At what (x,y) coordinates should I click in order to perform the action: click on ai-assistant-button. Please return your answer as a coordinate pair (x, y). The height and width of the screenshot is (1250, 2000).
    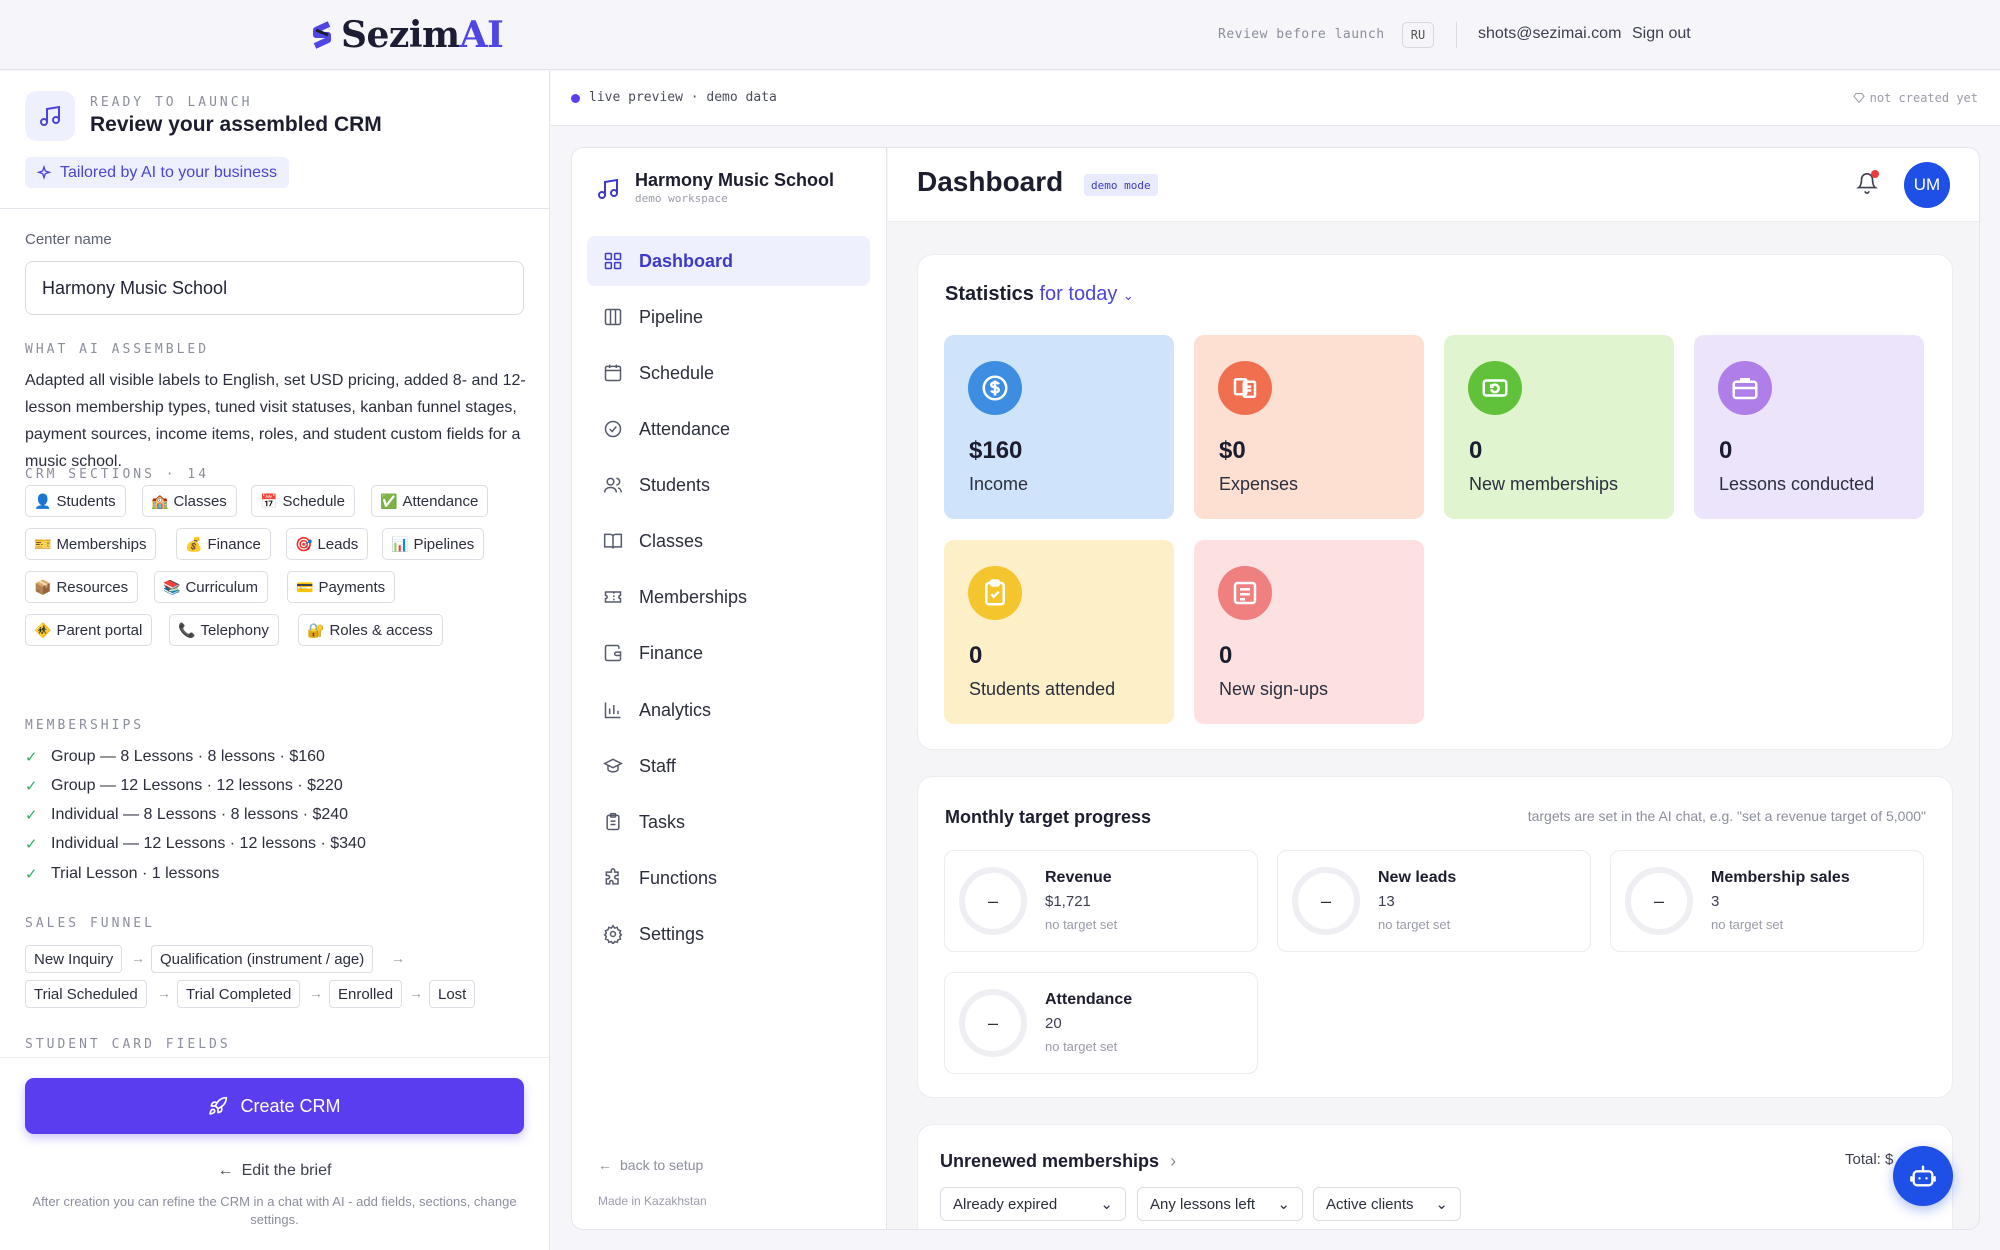
    Looking at the image, I should click on (1923, 1176).